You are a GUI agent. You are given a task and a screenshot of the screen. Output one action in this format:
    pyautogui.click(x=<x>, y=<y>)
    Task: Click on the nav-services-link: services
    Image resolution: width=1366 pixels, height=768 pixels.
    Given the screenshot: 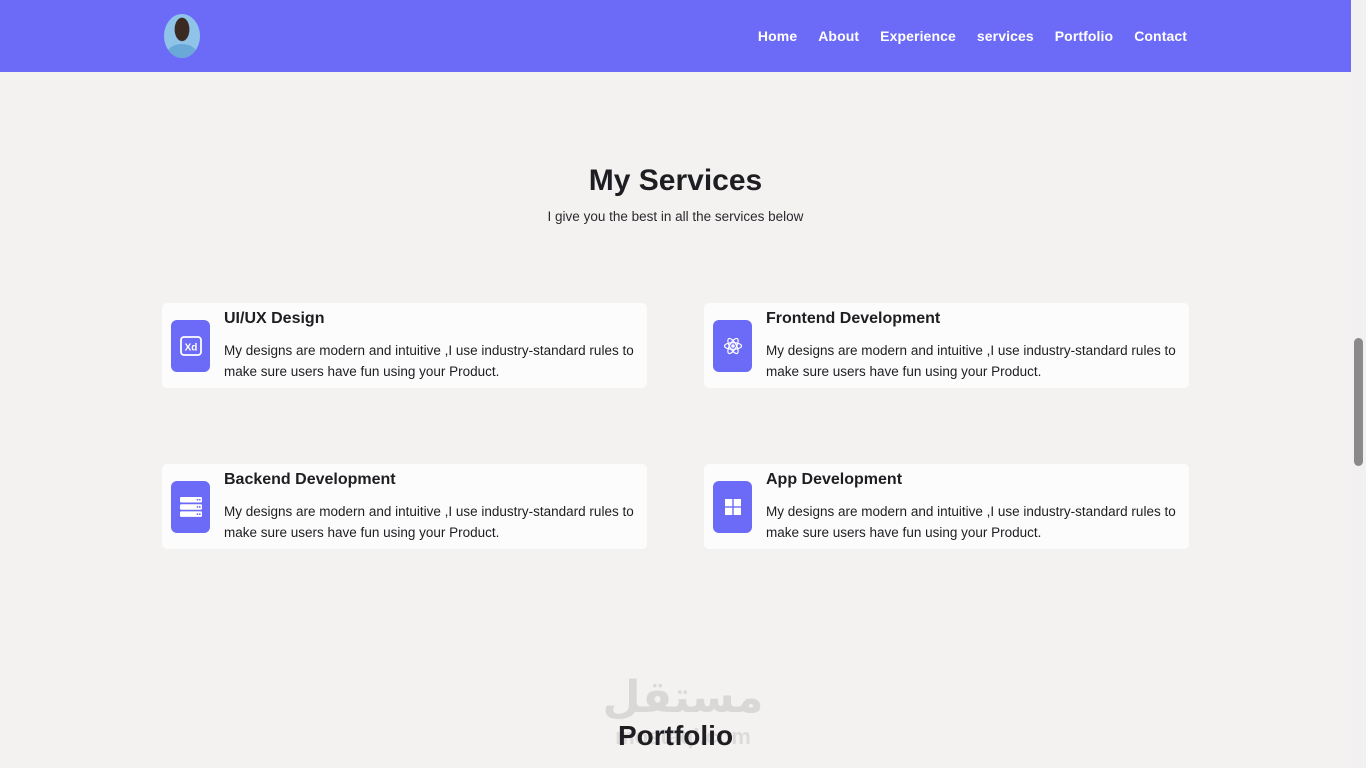 What is the action you would take?
    pyautogui.click(x=1005, y=36)
    